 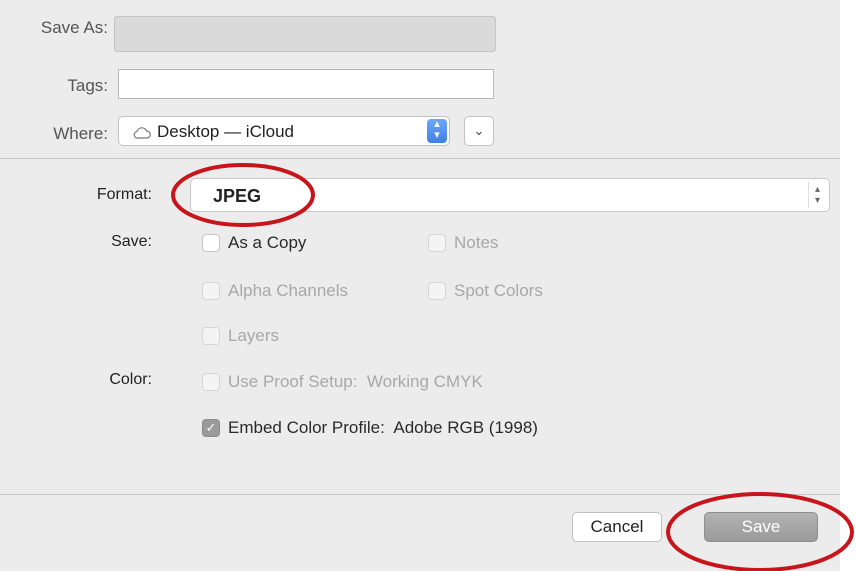 I want to click on save-as-label: Save As:, so click(x=74, y=27).